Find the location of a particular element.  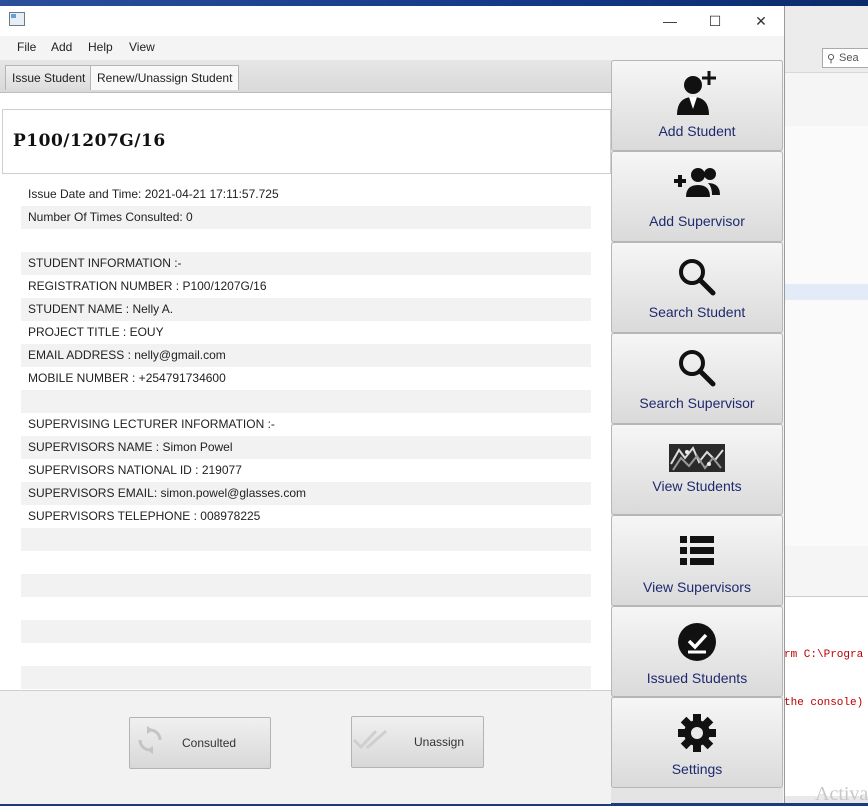

sidebar-item-label: Issued Students is located at coordinates (697, 678).